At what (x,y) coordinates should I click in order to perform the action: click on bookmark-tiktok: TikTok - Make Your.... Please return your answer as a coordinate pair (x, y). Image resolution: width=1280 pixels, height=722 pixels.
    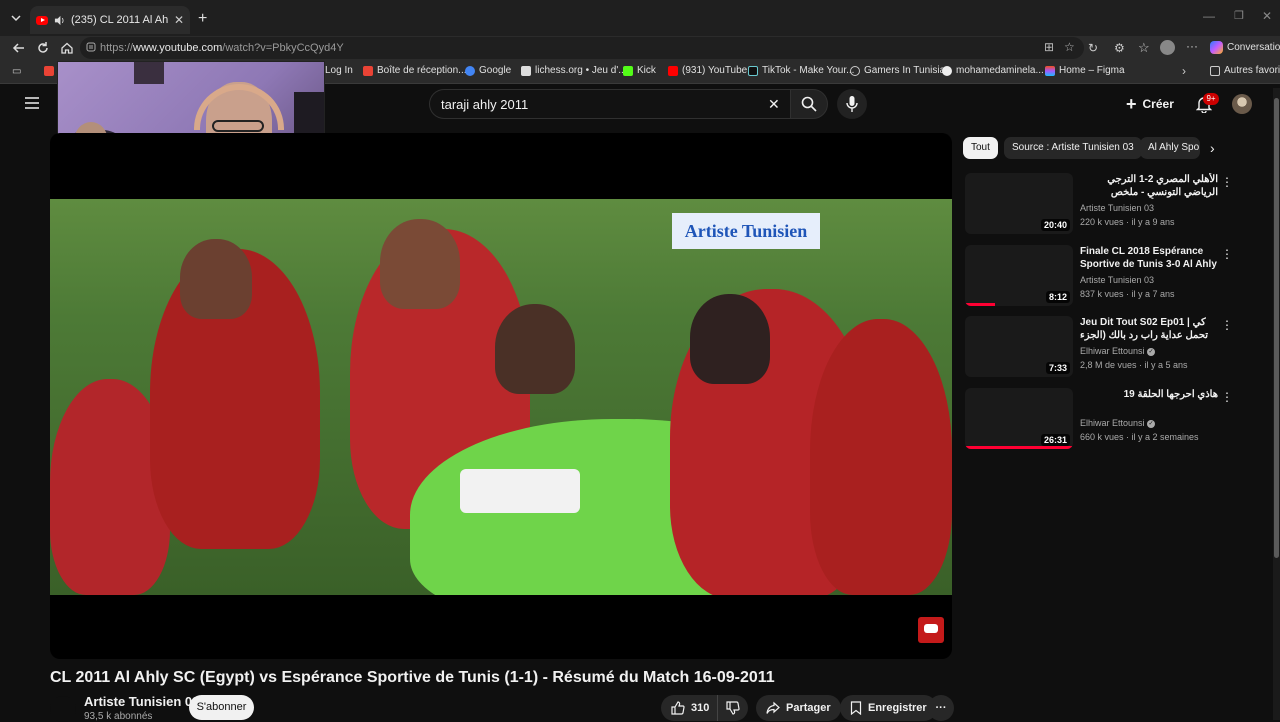
    Looking at the image, I should click on (801, 70).